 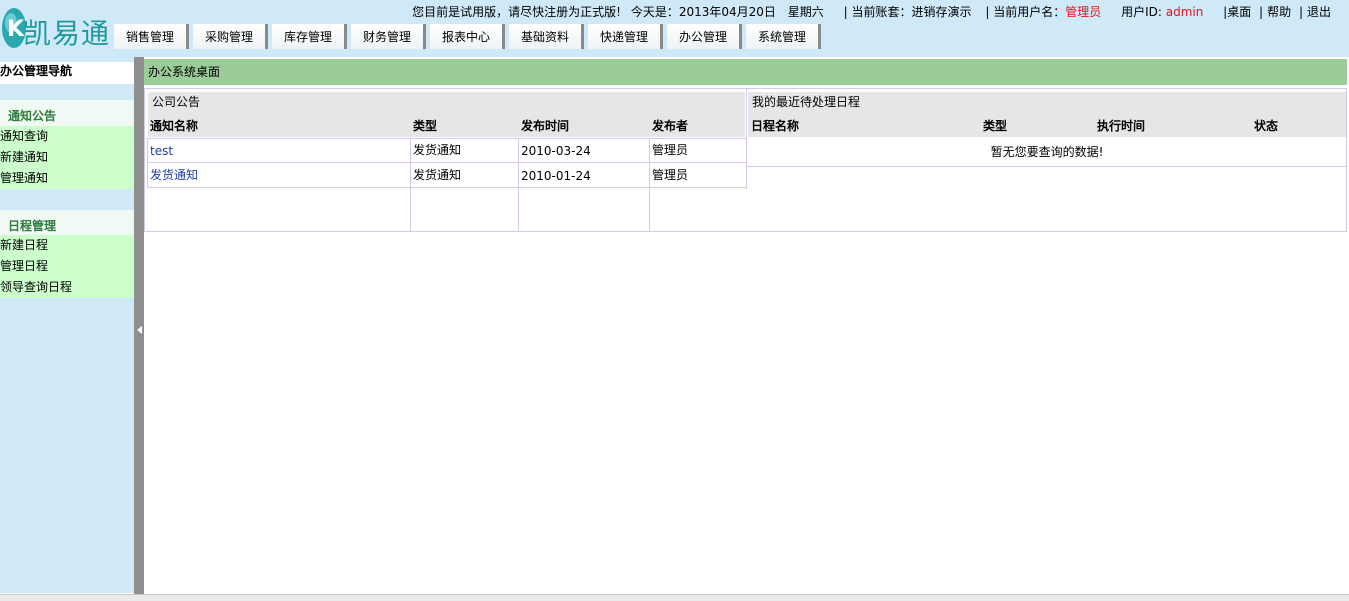 I want to click on current-userid: admin, so click(x=1184, y=12).